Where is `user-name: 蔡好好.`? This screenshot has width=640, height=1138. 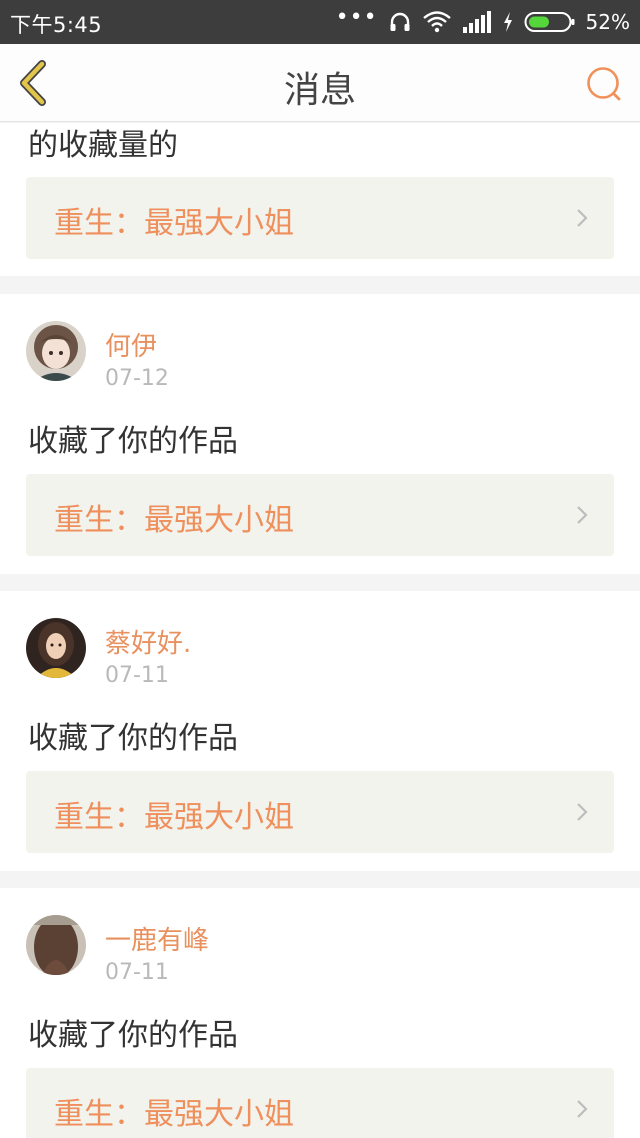
user-name: 蔡好好. is located at coordinates (148, 641).